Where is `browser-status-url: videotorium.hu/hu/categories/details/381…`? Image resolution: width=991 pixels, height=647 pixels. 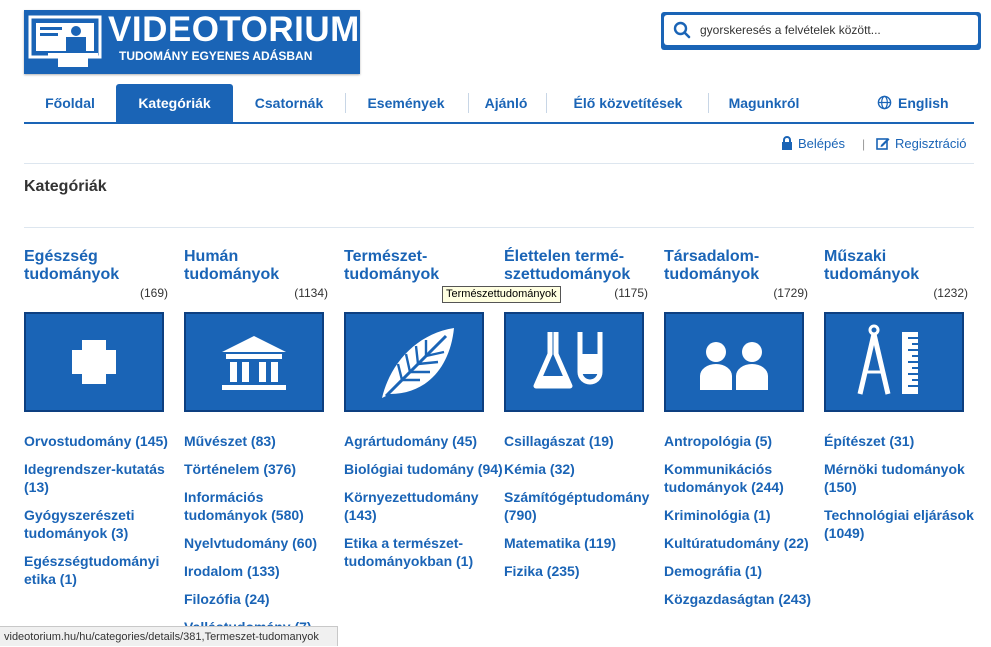
browser-status-url: videotorium.hu/hu/categories/details/381… is located at coordinates (169, 636).